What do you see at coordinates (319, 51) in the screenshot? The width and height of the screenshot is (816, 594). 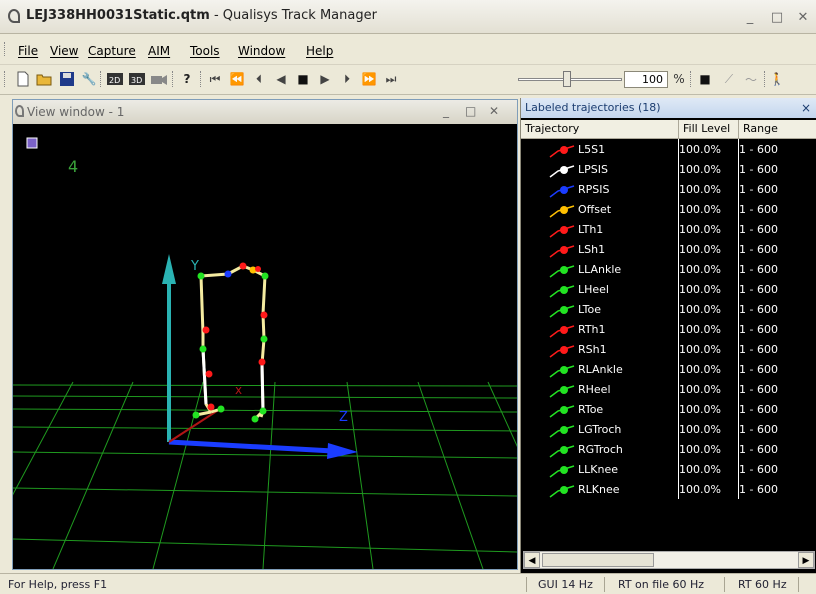 I see `menu-help: Help` at bounding box center [319, 51].